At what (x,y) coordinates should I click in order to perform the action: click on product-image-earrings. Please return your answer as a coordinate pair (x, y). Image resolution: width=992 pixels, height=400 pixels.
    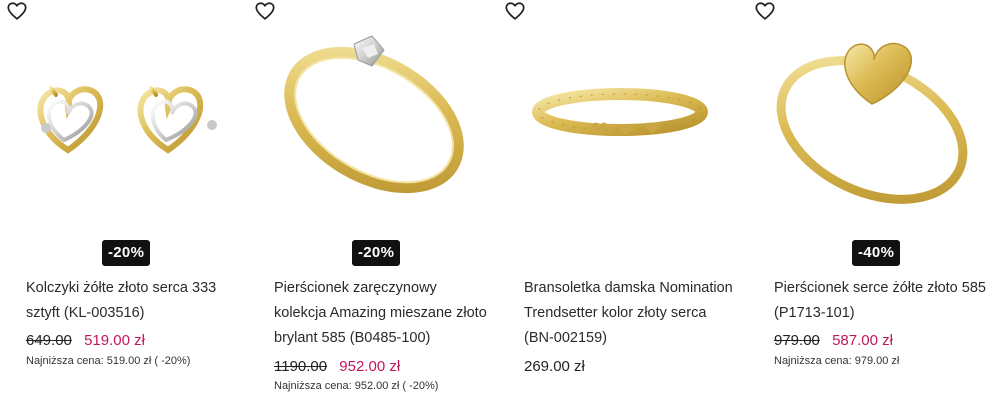
    Looking at the image, I should click on (125, 114).